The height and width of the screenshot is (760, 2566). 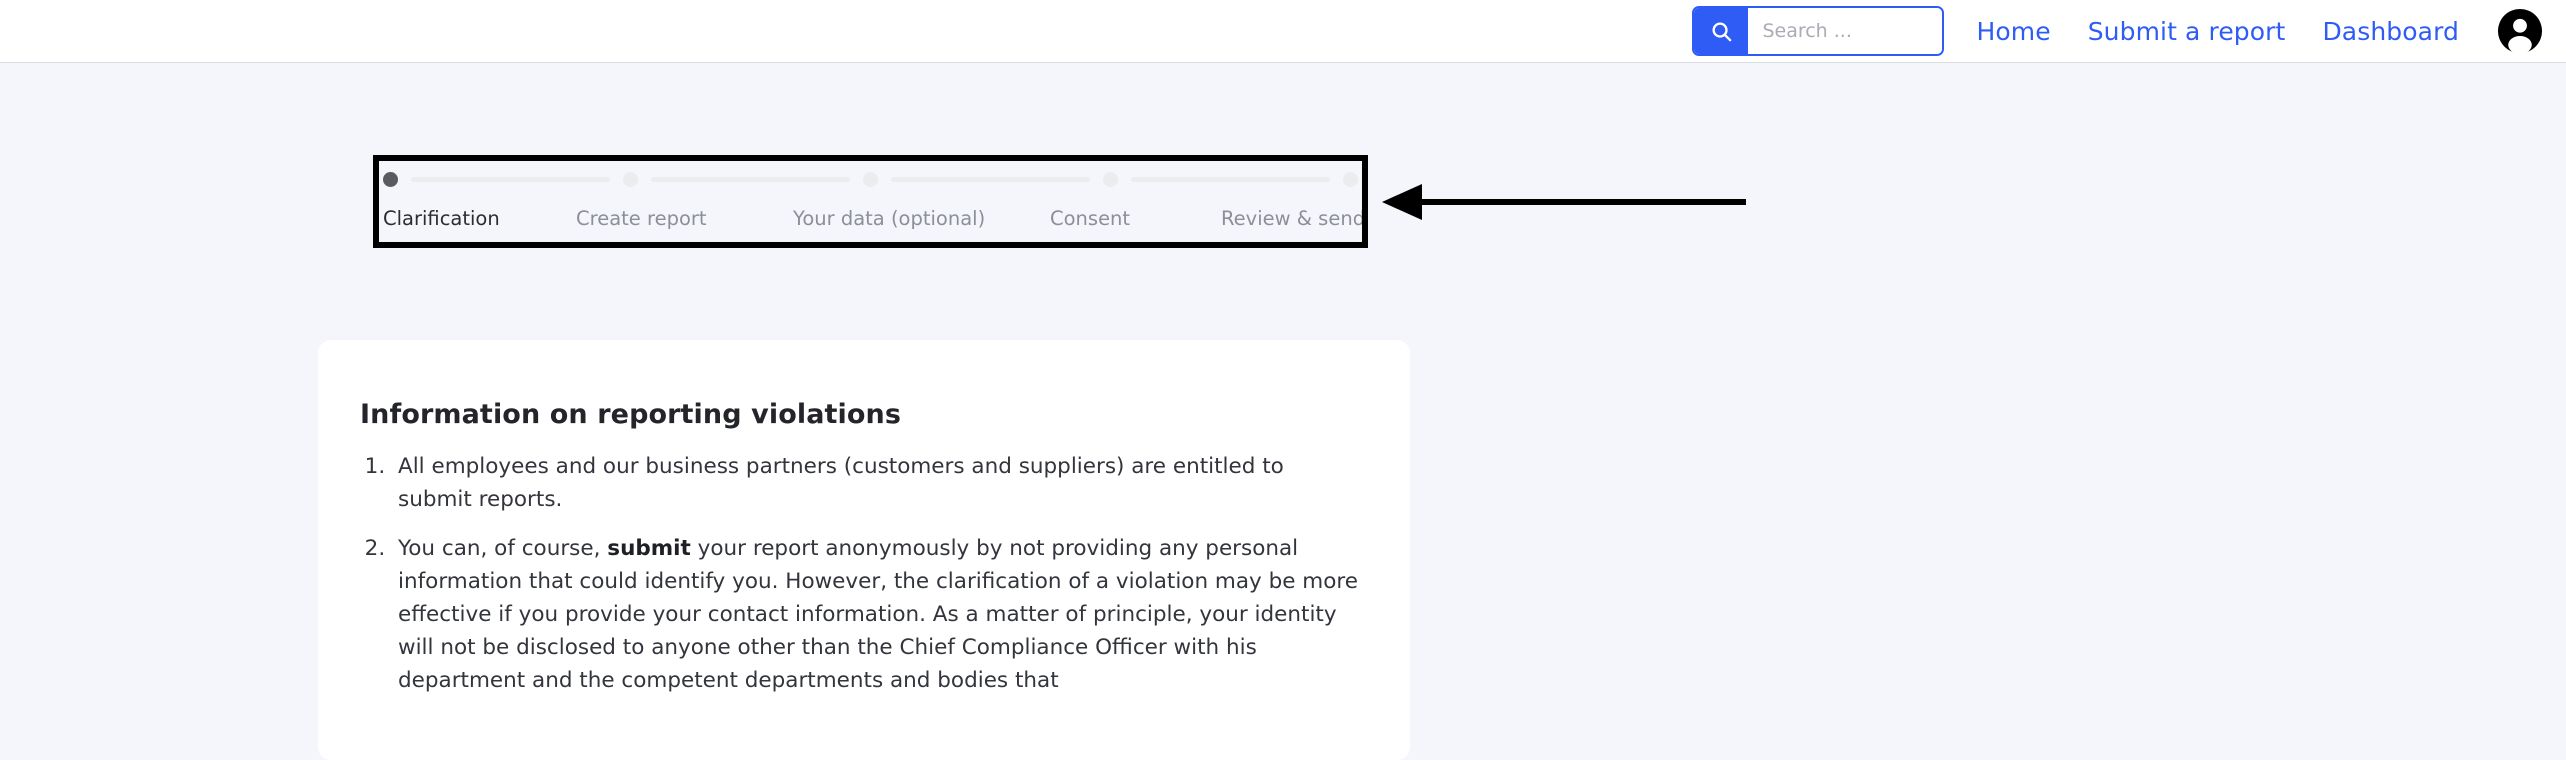 What do you see at coordinates (631, 414) in the screenshot?
I see `card-title: Information on reporting violations` at bounding box center [631, 414].